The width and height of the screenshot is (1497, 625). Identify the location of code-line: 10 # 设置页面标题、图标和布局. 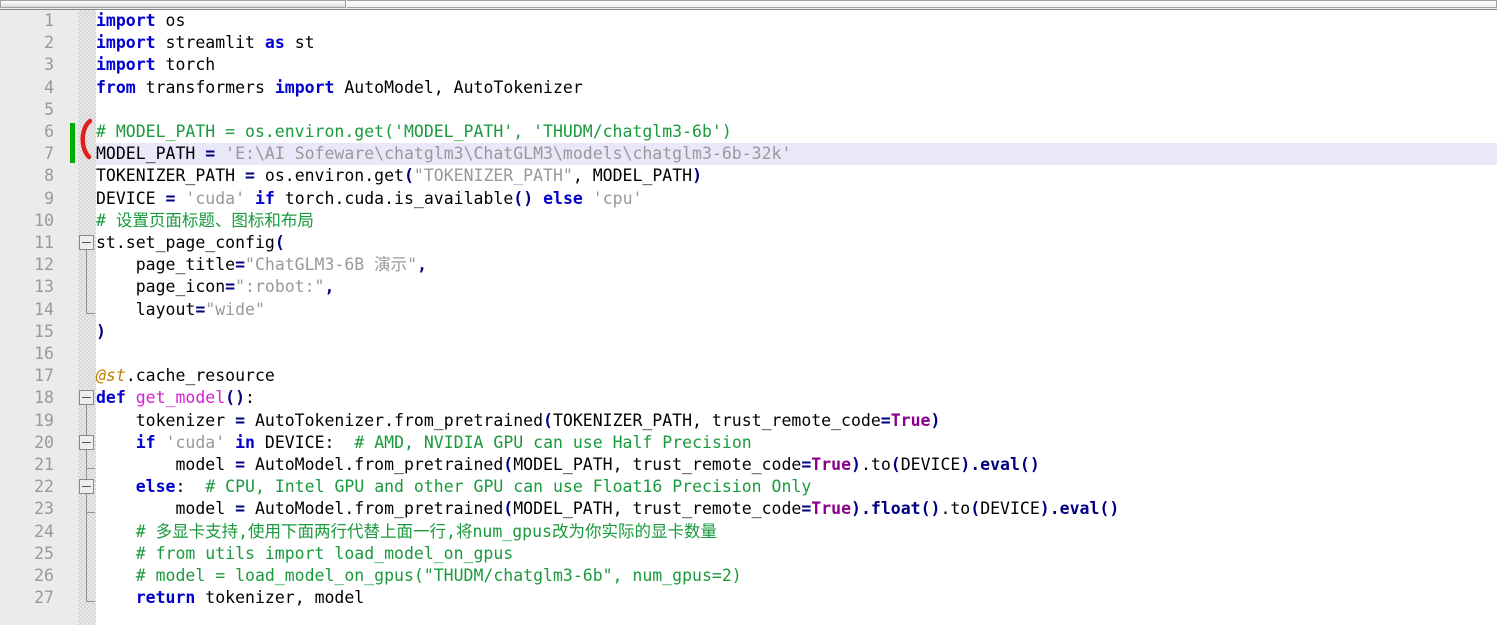
(748, 221).